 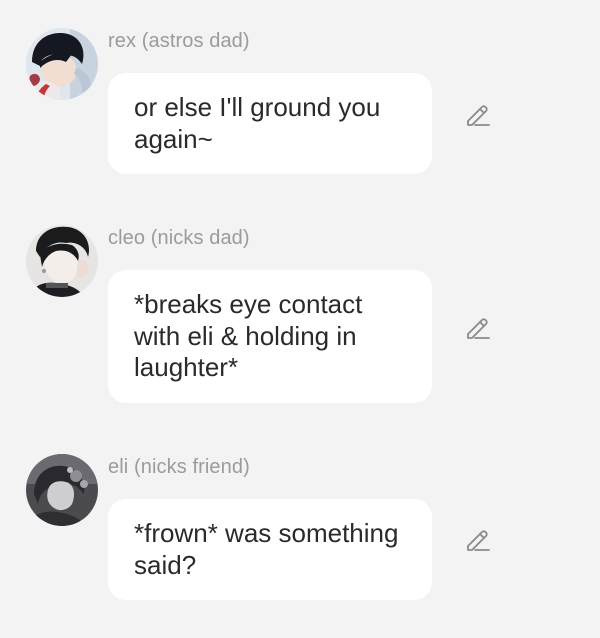 I want to click on message-bubble: or else I'll ground you again~, so click(x=270, y=123).